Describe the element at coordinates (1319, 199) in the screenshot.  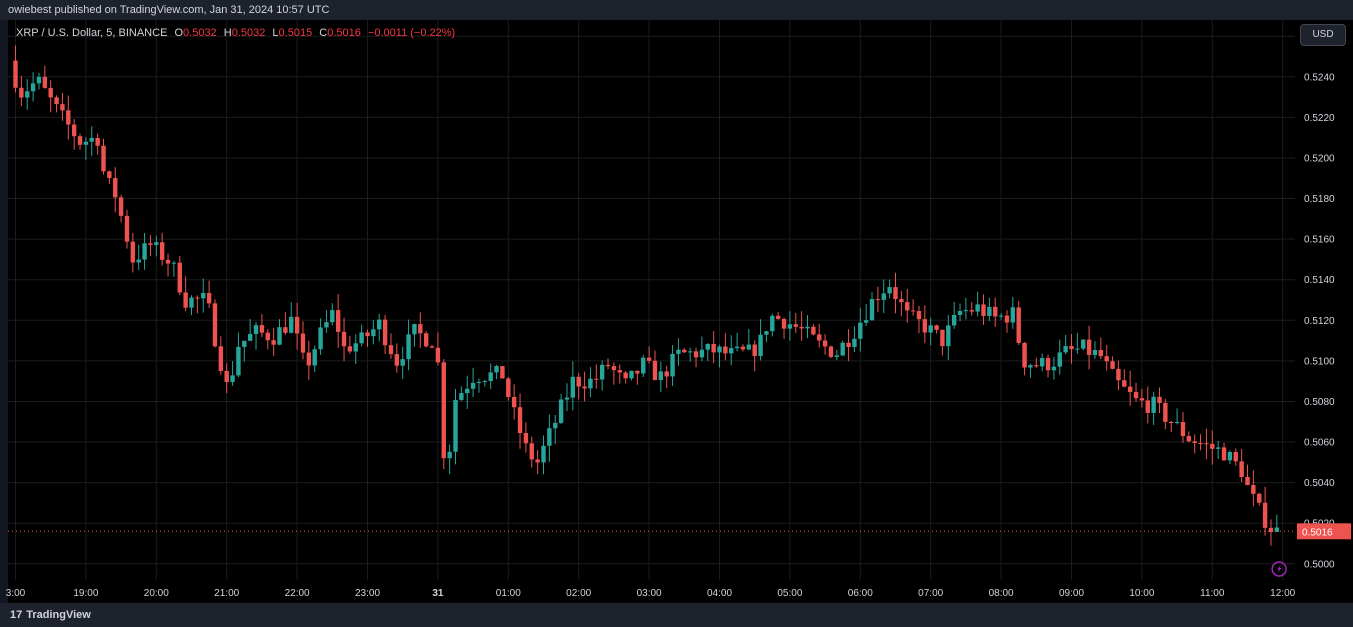
I see `price-tick-label: 0.5180` at that location.